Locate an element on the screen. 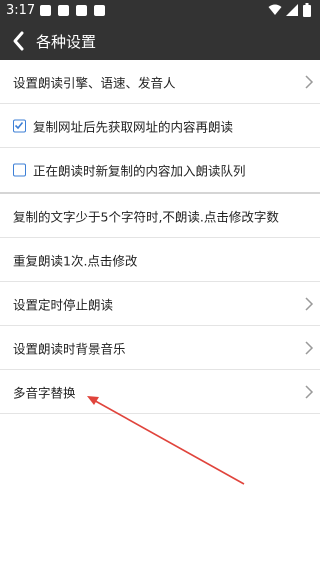 The image size is (320, 569). notification-icon is located at coordinates (45, 10).